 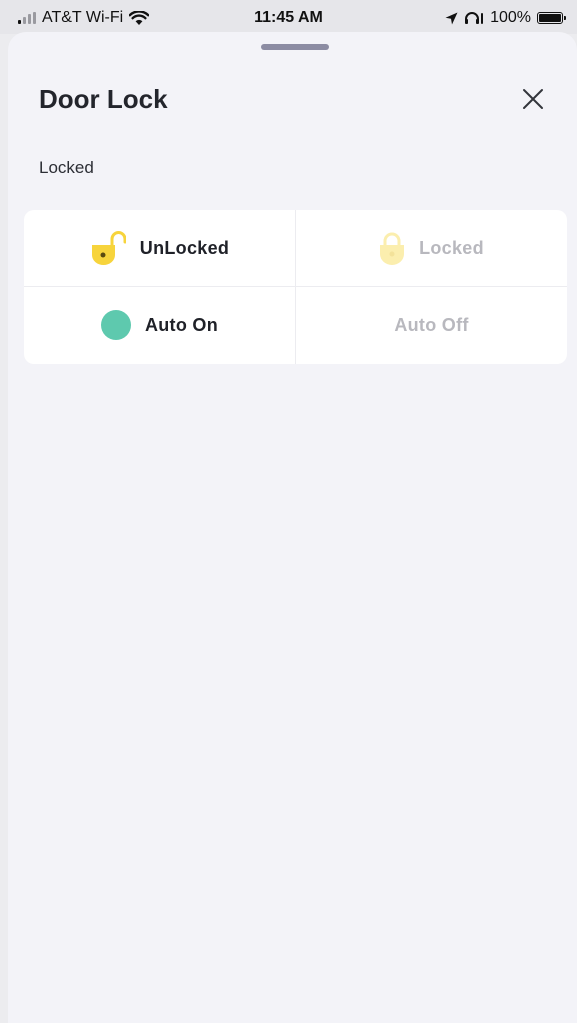 I want to click on auto-off-label: Auto Off, so click(x=431, y=324).